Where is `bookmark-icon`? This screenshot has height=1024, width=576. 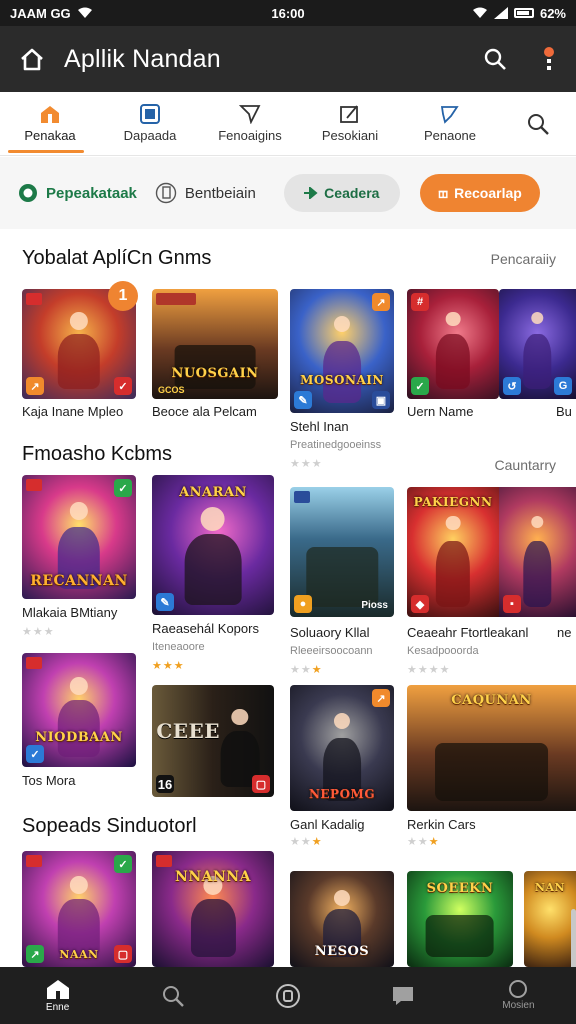 bookmark-icon is located at coordinates (166, 193).